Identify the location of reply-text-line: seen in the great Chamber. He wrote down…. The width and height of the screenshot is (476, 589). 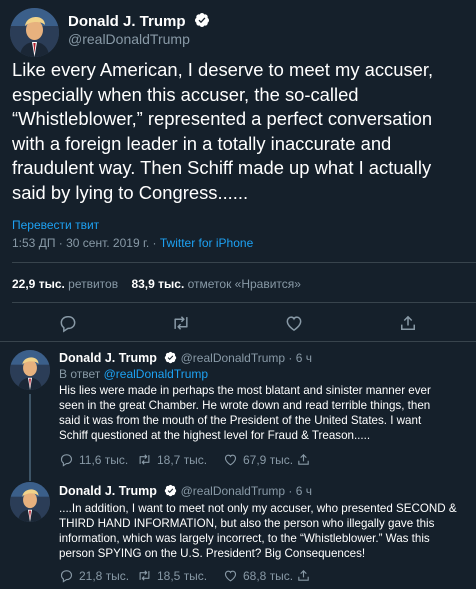
(245, 405).